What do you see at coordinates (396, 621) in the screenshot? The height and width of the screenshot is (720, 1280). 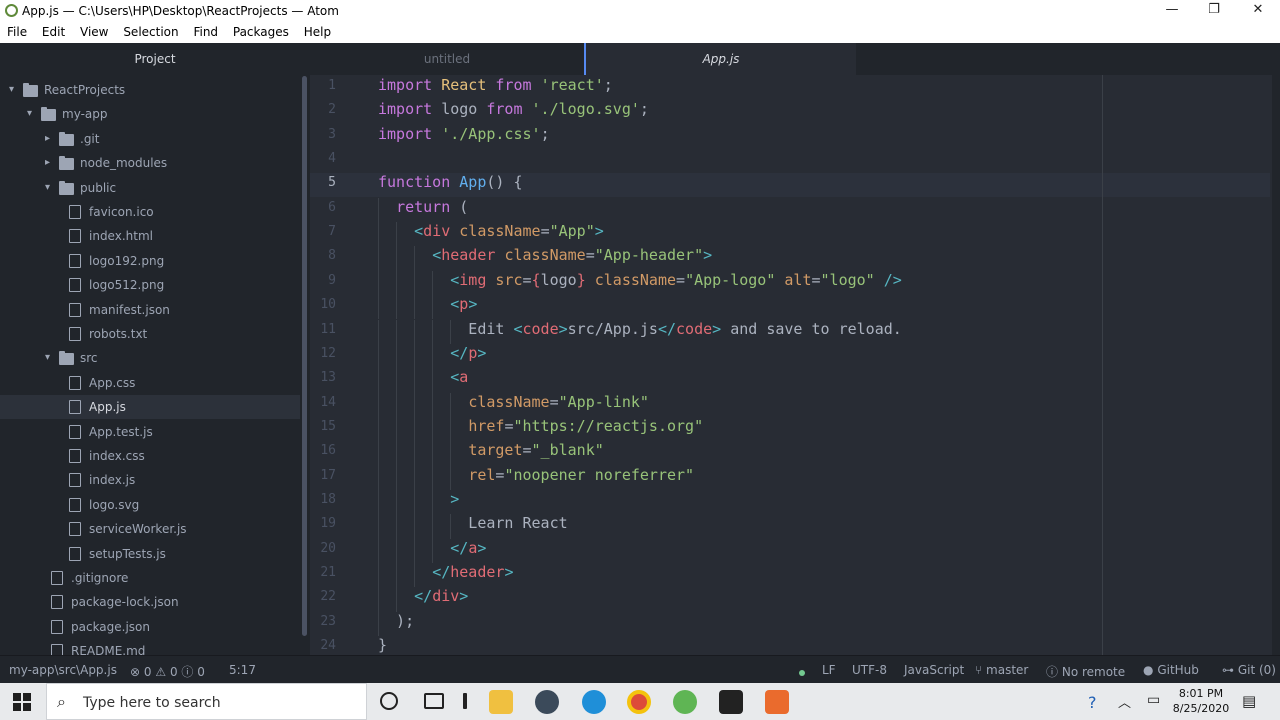 I see `code-line: );` at bounding box center [396, 621].